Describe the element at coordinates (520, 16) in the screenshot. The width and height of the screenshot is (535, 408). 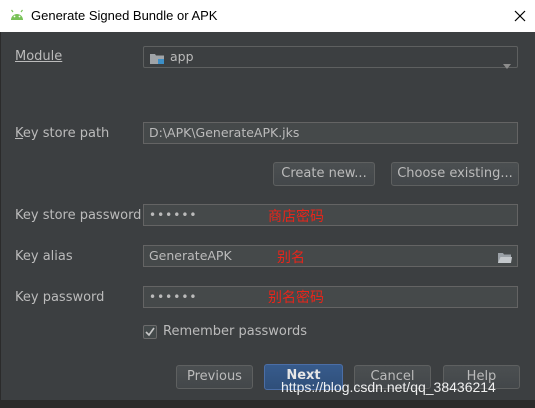
I see `close-icon` at that location.